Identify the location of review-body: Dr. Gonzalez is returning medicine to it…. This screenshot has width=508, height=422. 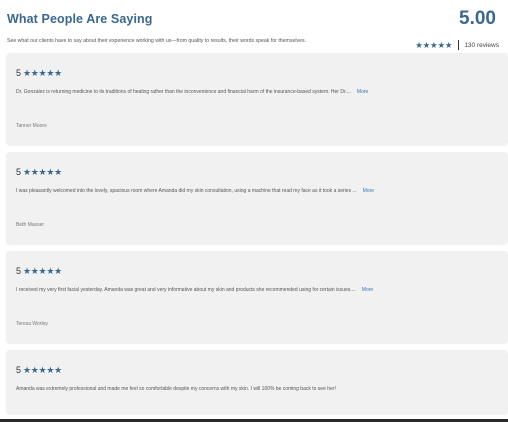
(183, 92).